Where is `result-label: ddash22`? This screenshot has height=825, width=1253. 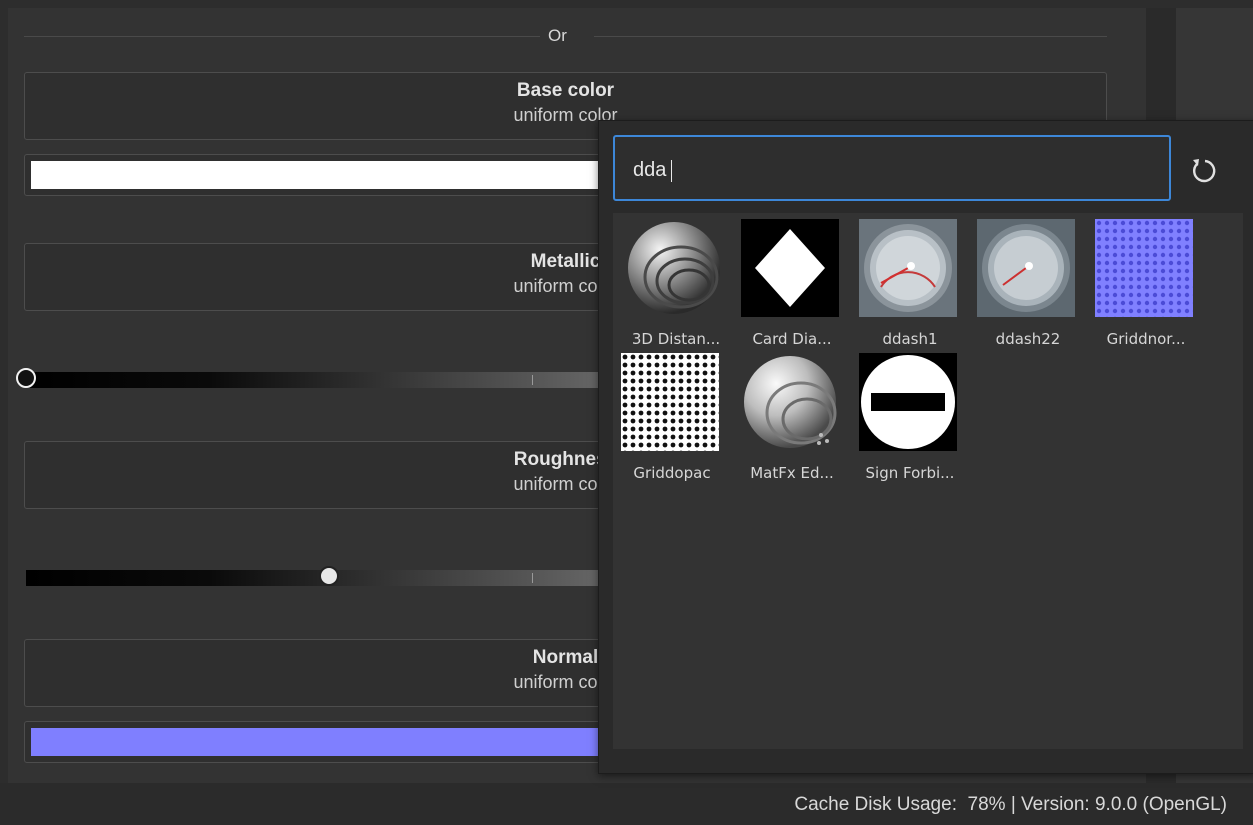 result-label: ddash22 is located at coordinates (1028, 339).